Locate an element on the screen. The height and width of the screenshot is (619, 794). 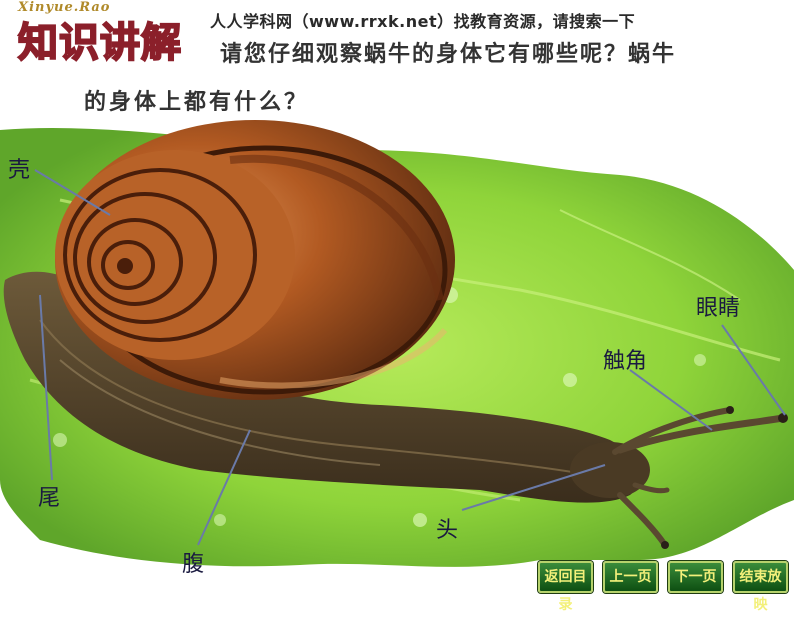
site-banner: 人人学科网（www.rrxk.net）找教育资源，请搜索一下 is located at coordinates (423, 21).